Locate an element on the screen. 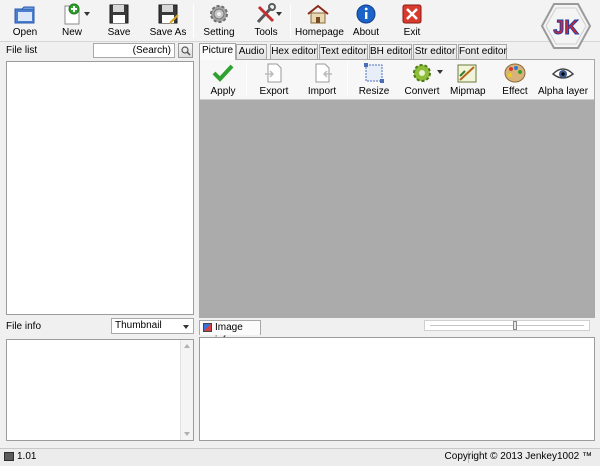  save-as-button: Save As is located at coordinates (168, 21).